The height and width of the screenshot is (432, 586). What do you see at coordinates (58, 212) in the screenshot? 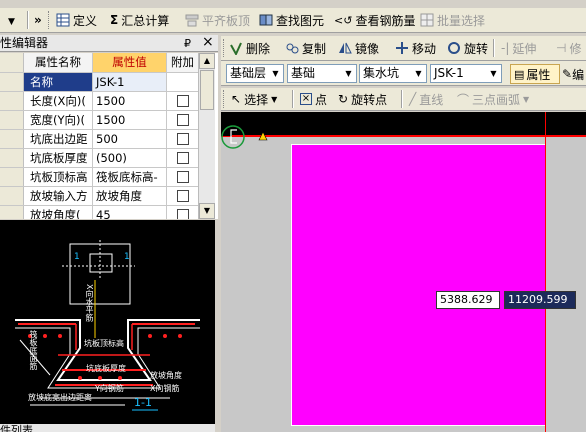
I see `prop-name: 放坡角度(` at bounding box center [58, 212].